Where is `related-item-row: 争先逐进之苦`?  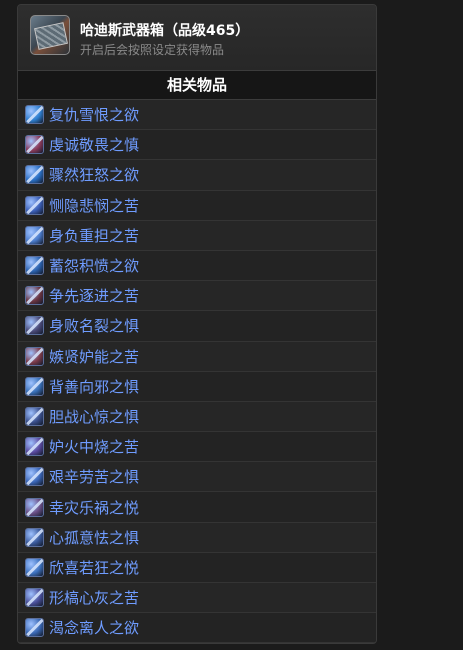 related-item-row: 争先逐进之苦 is located at coordinates (197, 296).